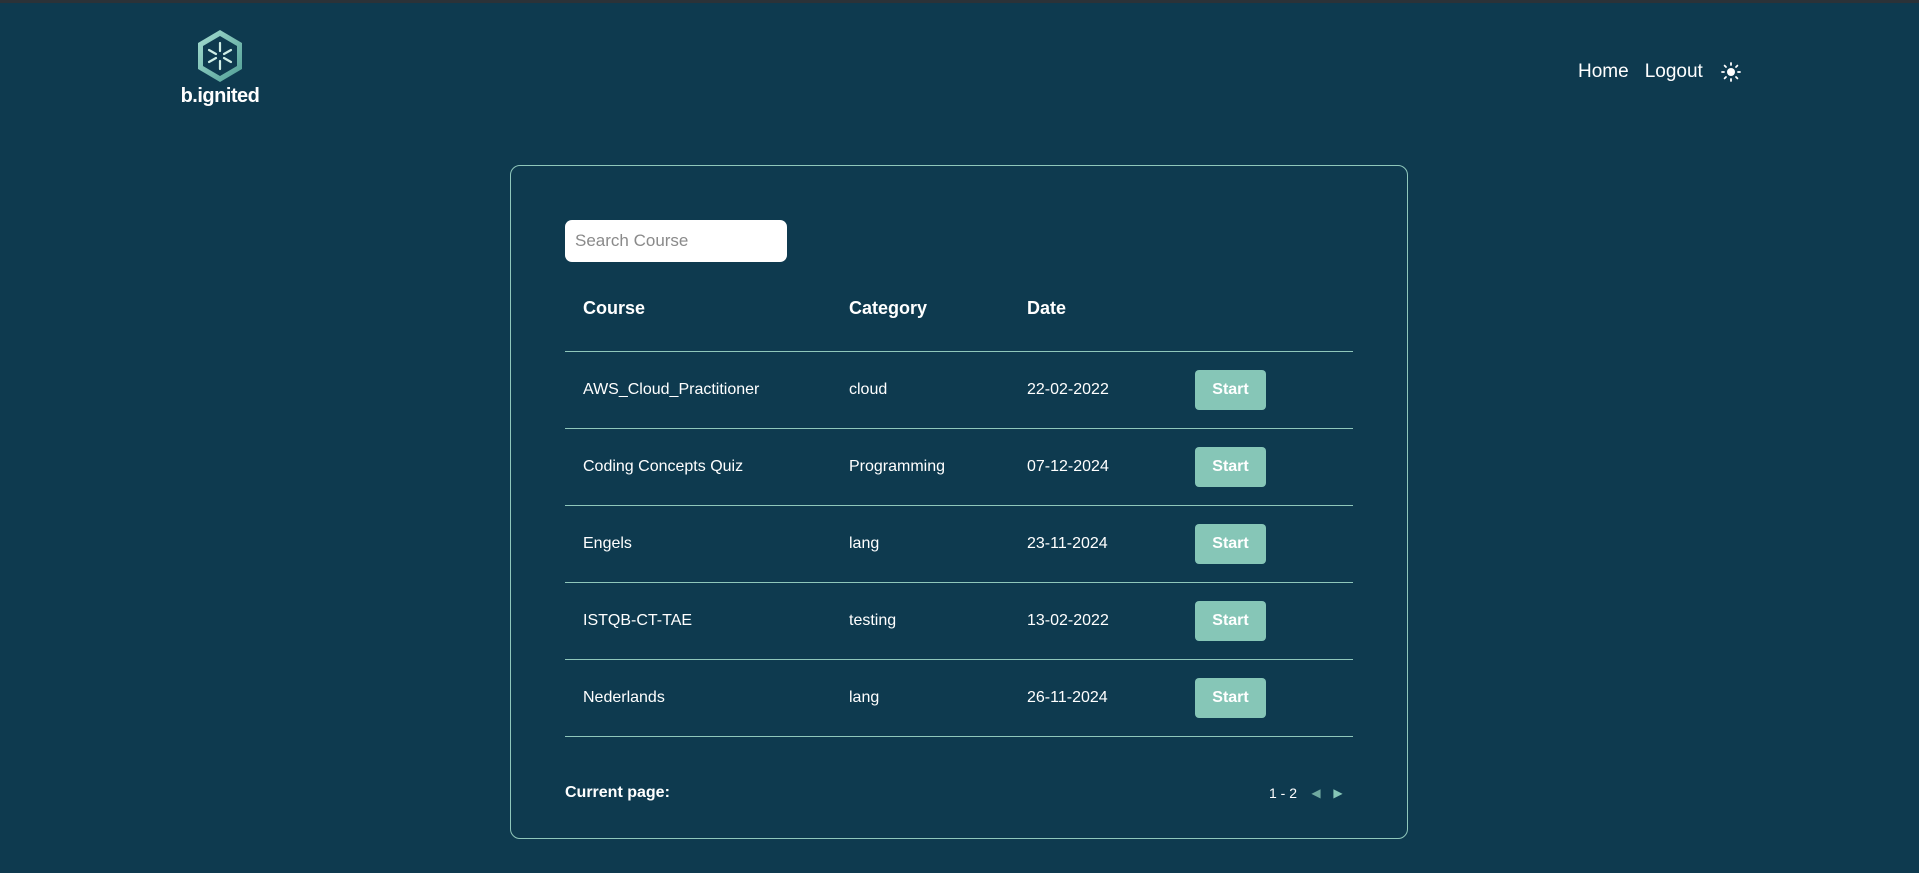 The image size is (1919, 873). Describe the element at coordinates (663, 466) in the screenshot. I see `course-name: Coding Concepts Quiz` at that location.